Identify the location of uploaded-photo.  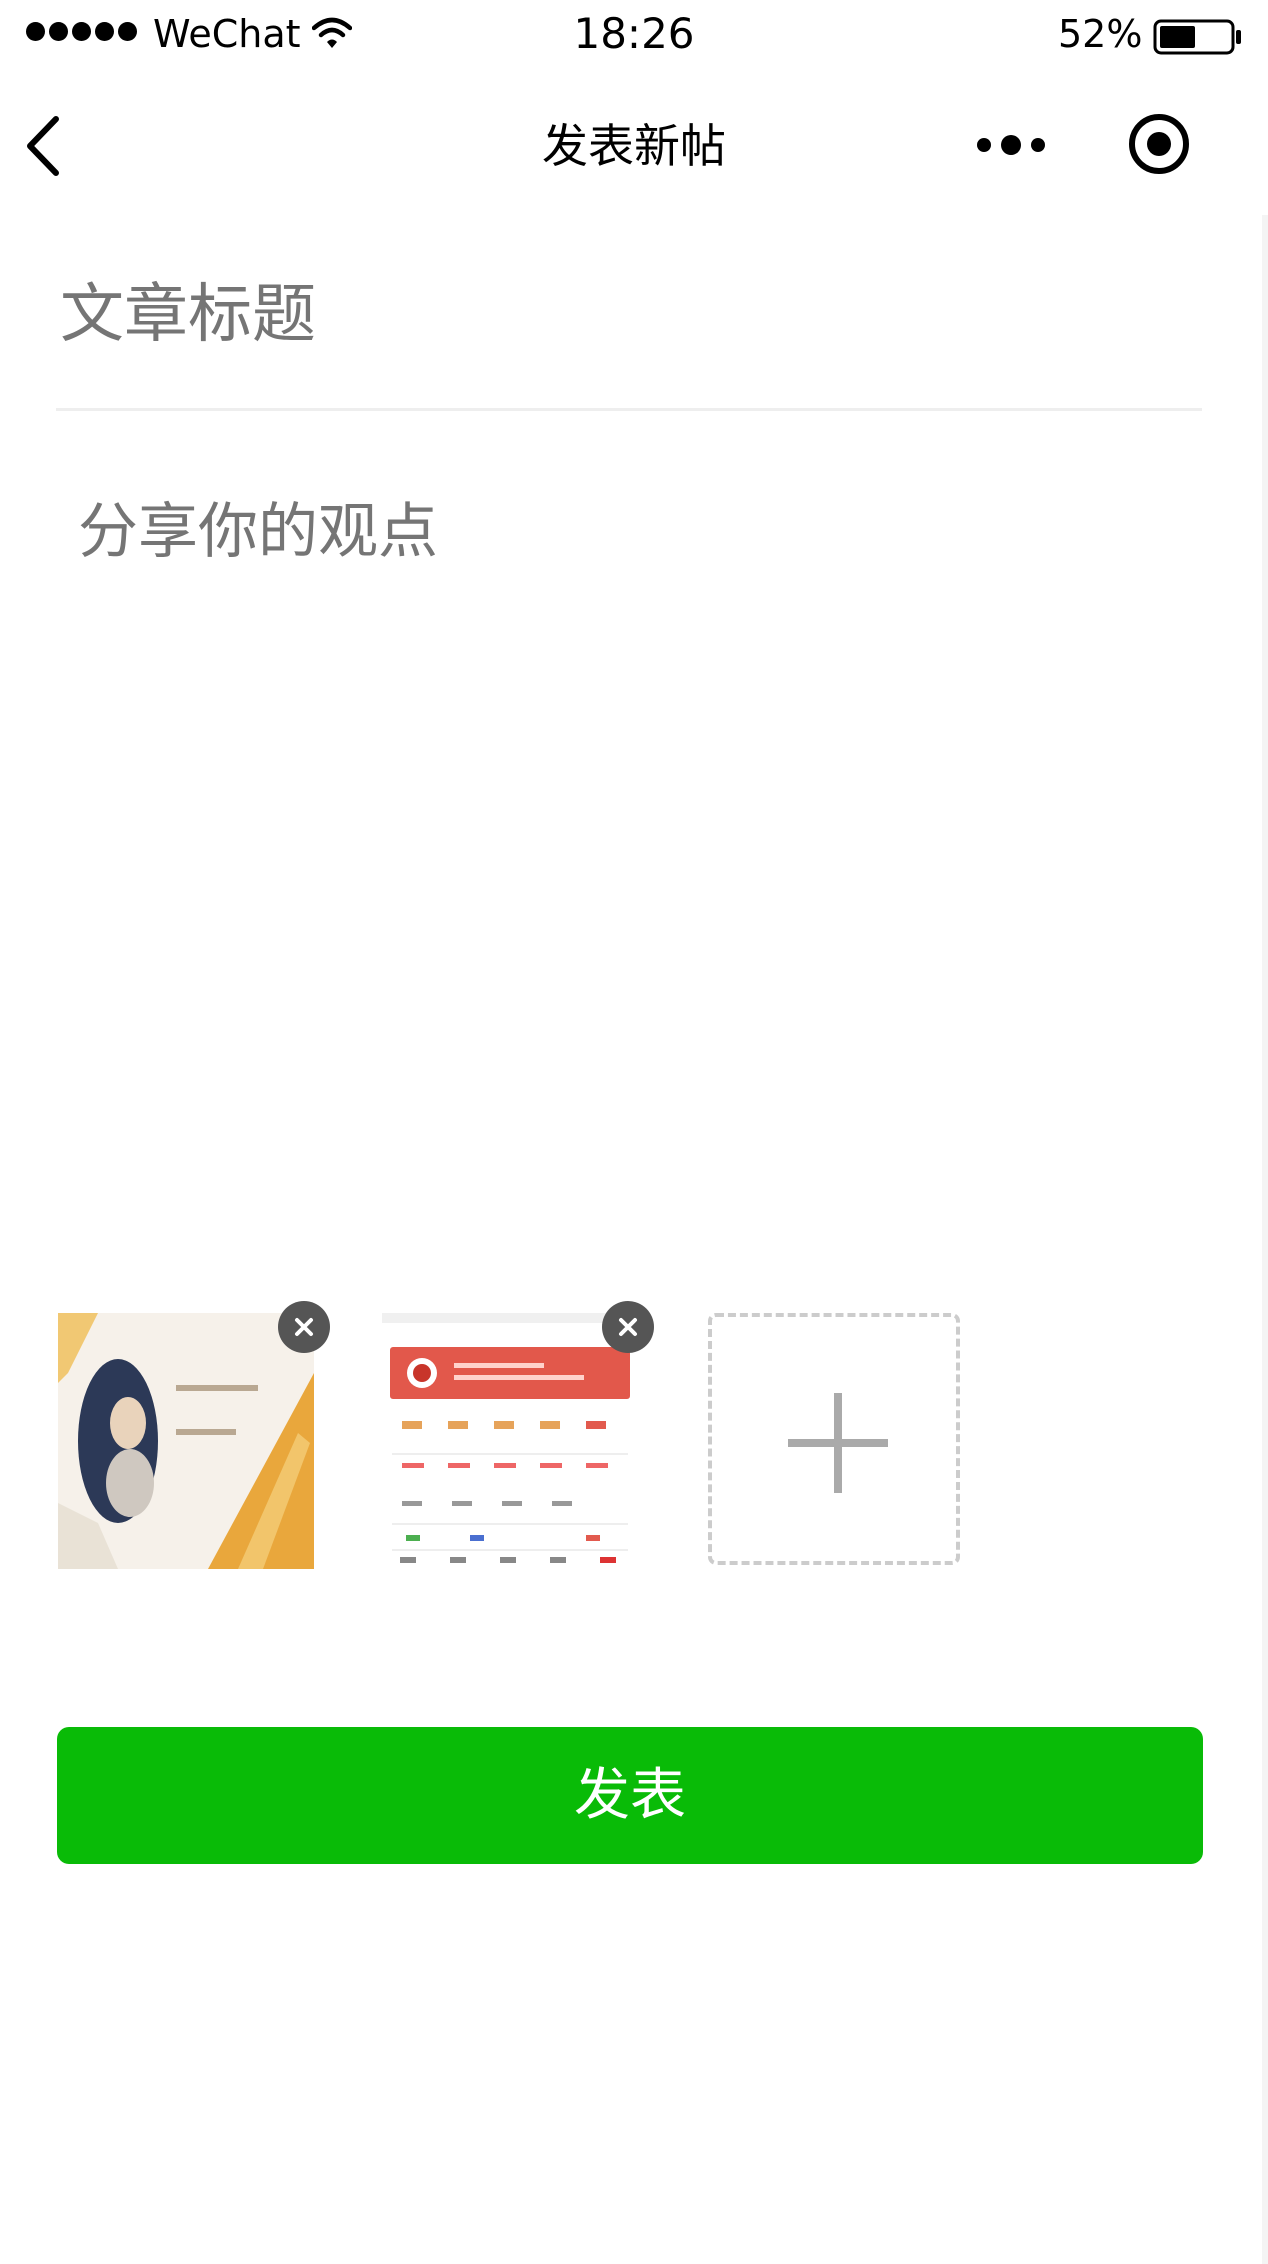
(186, 1441).